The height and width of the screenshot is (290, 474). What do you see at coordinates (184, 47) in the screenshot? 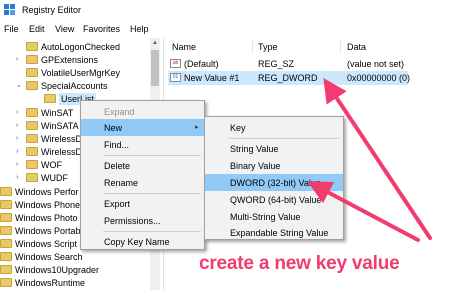
I see `column-header-name: Name` at bounding box center [184, 47].